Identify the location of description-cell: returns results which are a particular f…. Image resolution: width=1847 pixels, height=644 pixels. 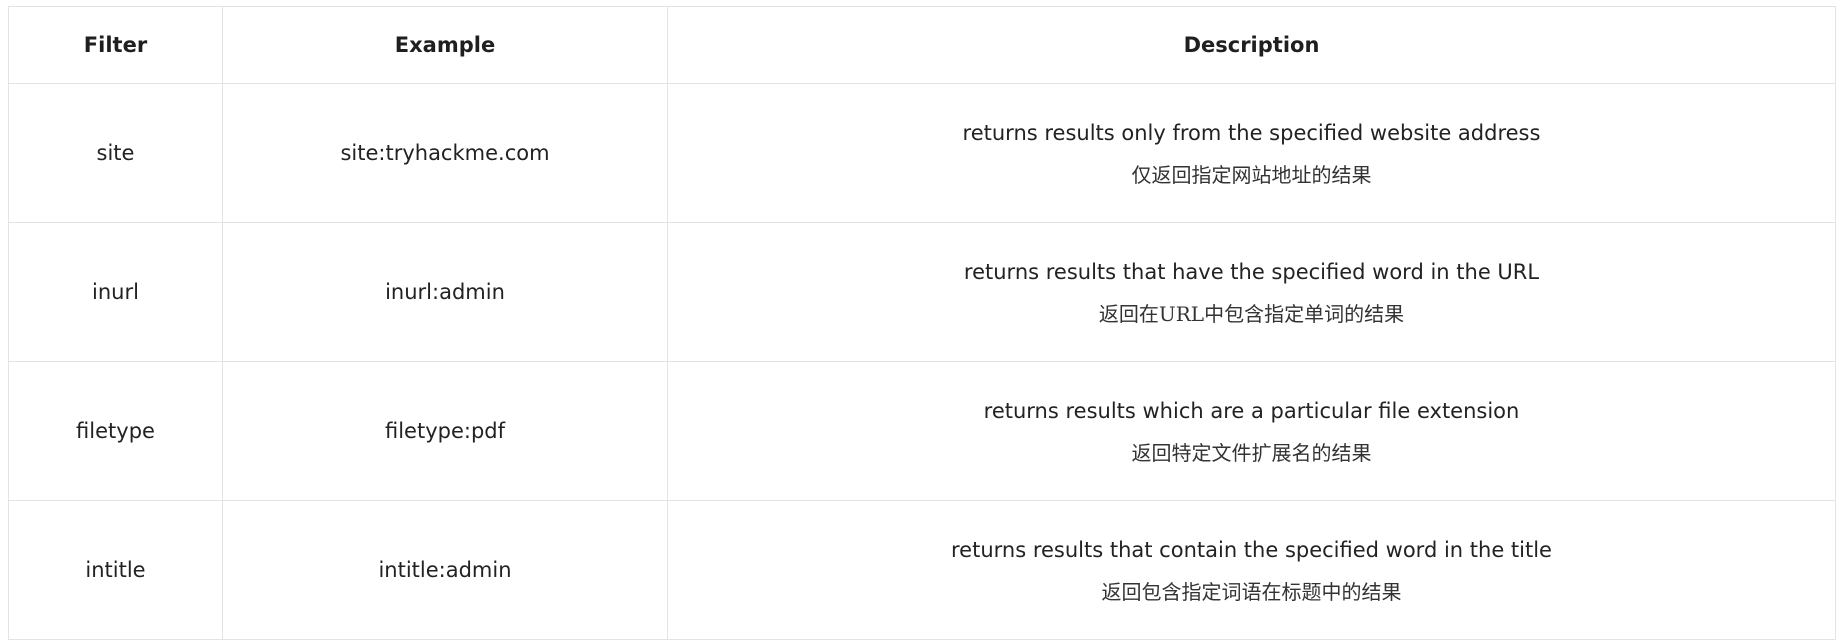
(1251, 431).